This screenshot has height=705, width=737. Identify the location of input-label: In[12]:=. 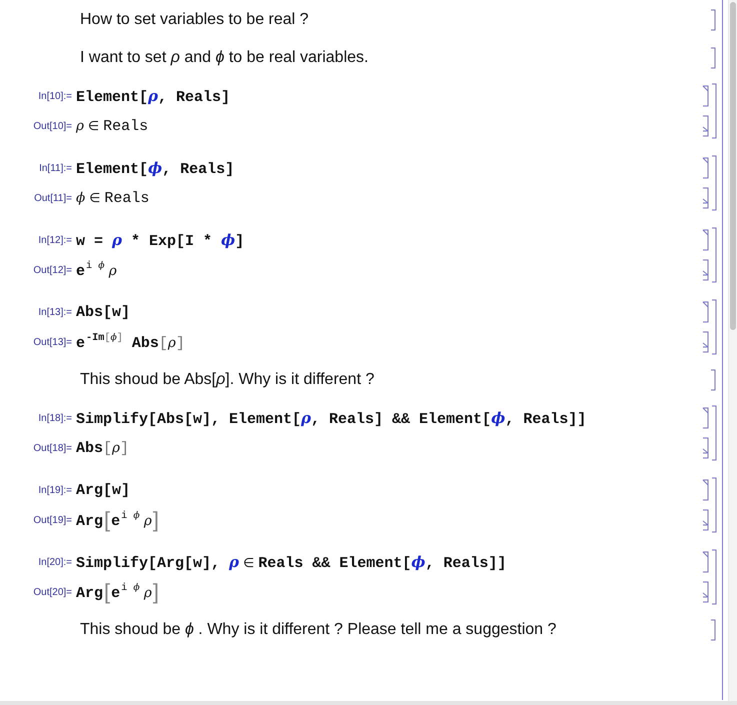
(55, 240).